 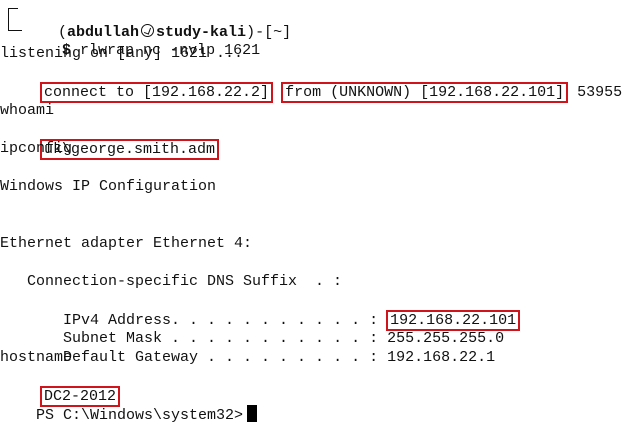 I want to click on prompt-header: (abdullah study-kali)-[~], so click(x=156, y=22).